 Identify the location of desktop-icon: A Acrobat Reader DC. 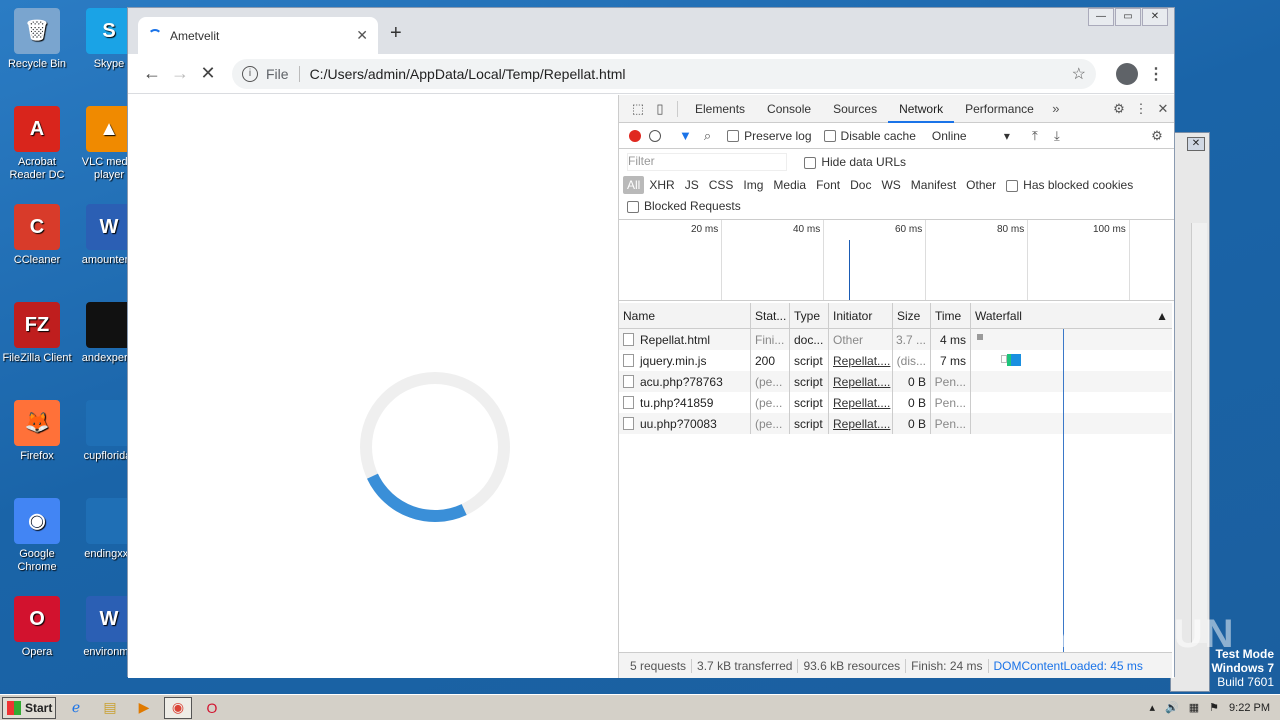
(37, 144).